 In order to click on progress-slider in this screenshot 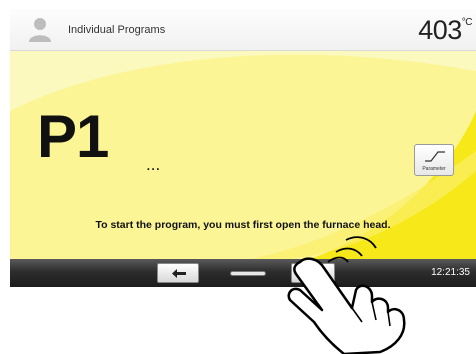, I will do `click(248, 273)`.